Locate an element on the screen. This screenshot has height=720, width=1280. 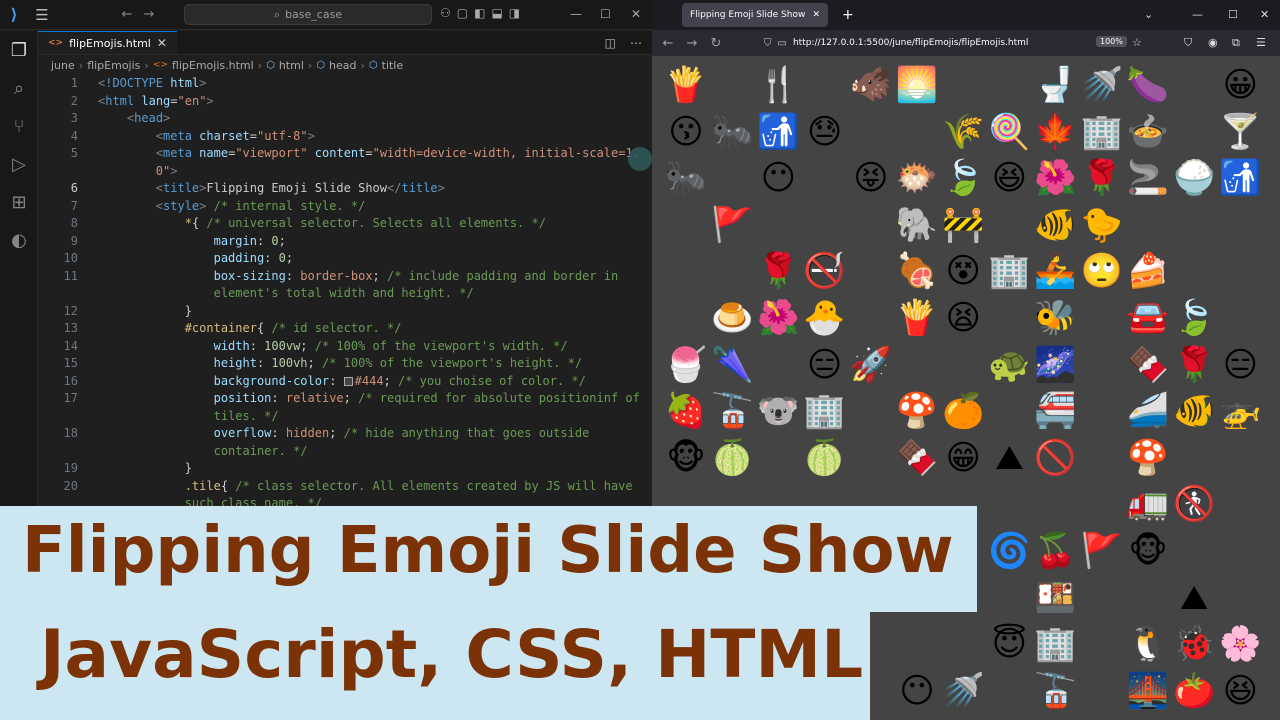
breadcrumb-item: title is located at coordinates (393, 65).